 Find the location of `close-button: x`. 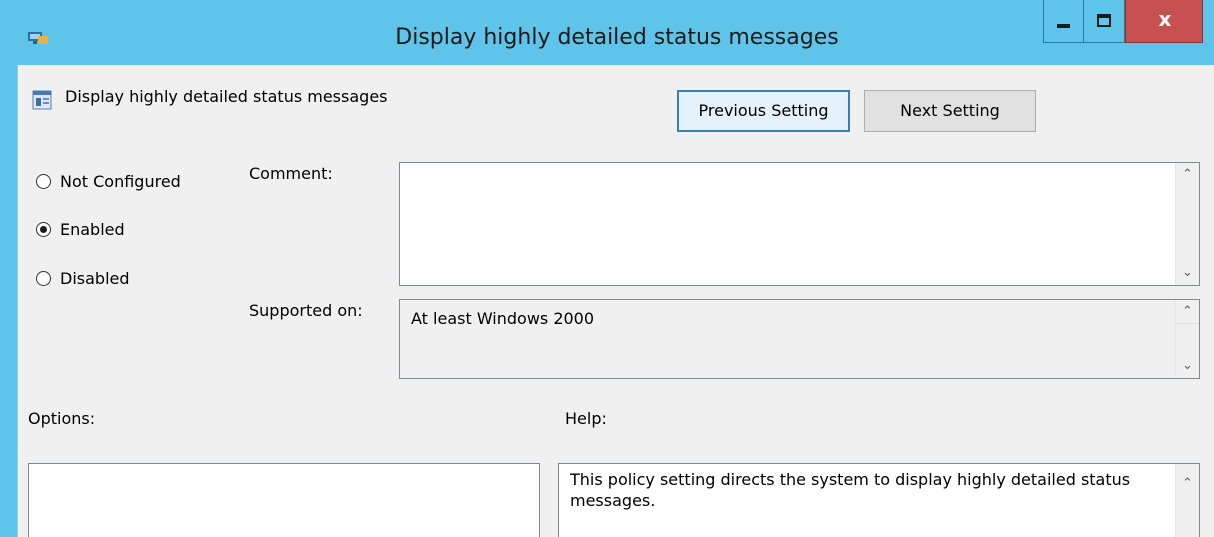

close-button: x is located at coordinates (1164, 21).